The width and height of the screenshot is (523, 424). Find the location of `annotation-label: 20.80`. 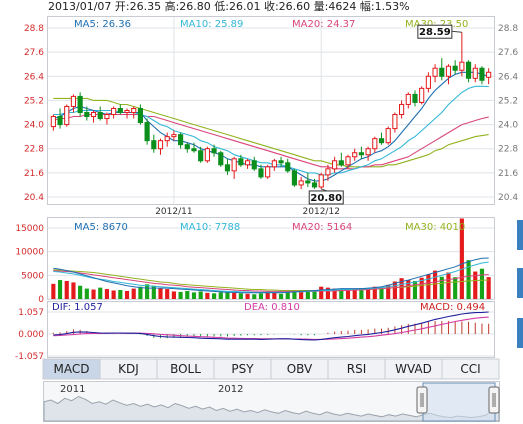

annotation-label: 20.80 is located at coordinates (326, 198).